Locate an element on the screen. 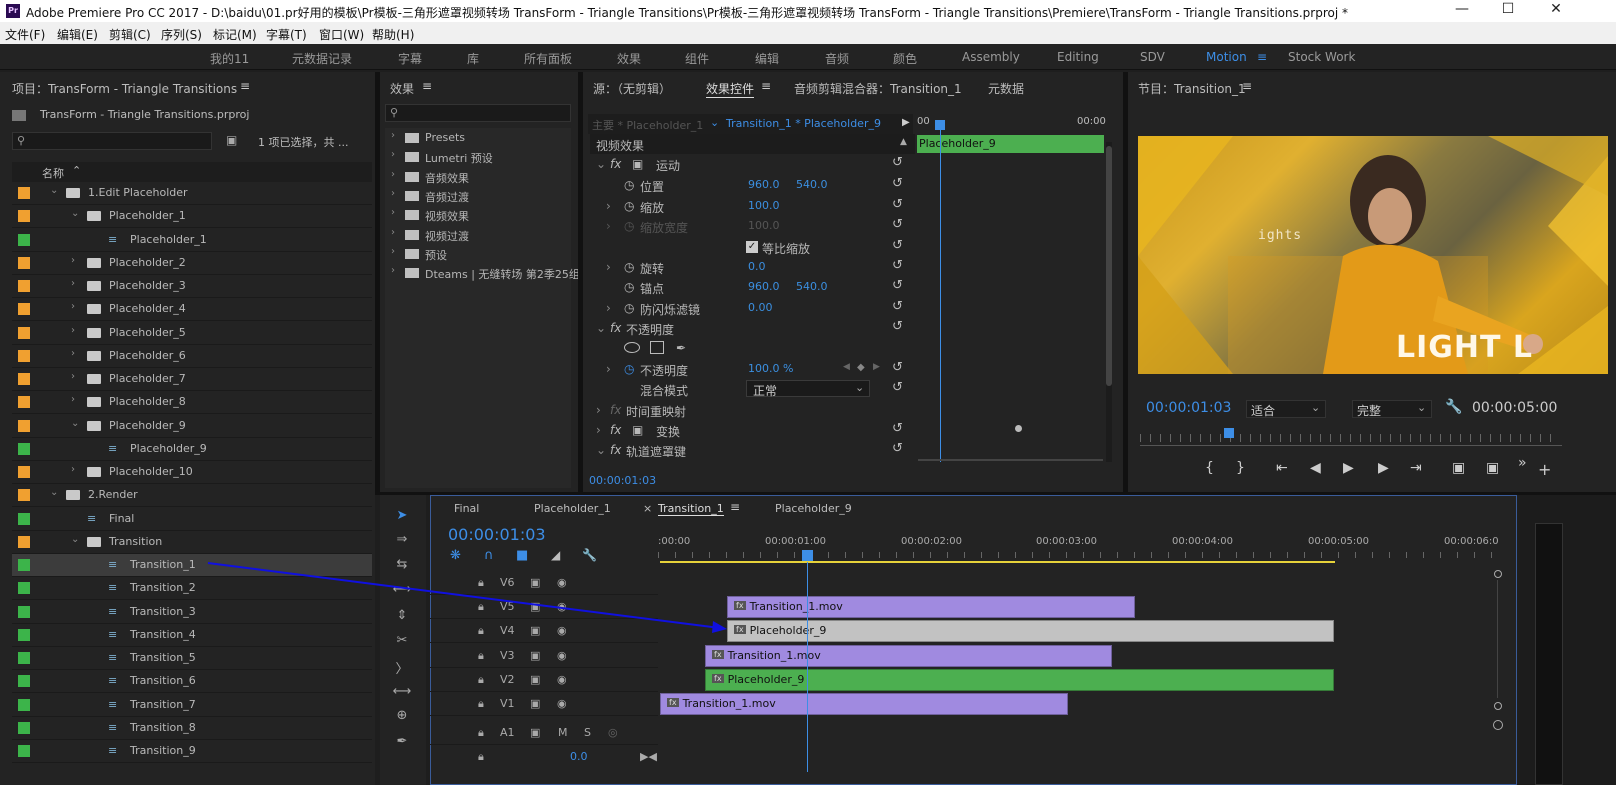 This screenshot has width=1616, height=785. program-timecode: 00:00:01:03 is located at coordinates (1188, 408).